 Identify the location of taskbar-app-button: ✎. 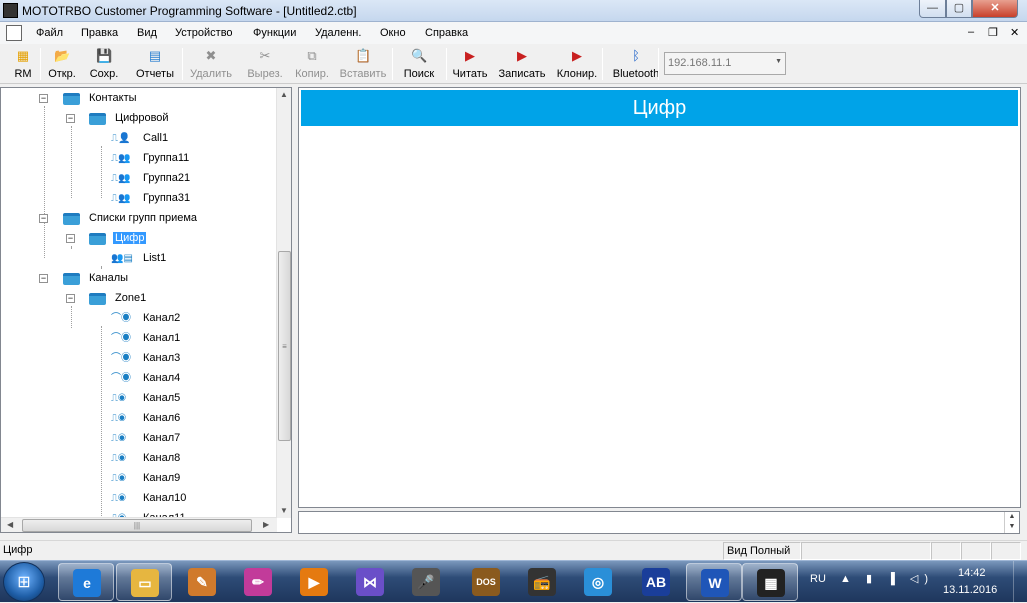
(202, 582).